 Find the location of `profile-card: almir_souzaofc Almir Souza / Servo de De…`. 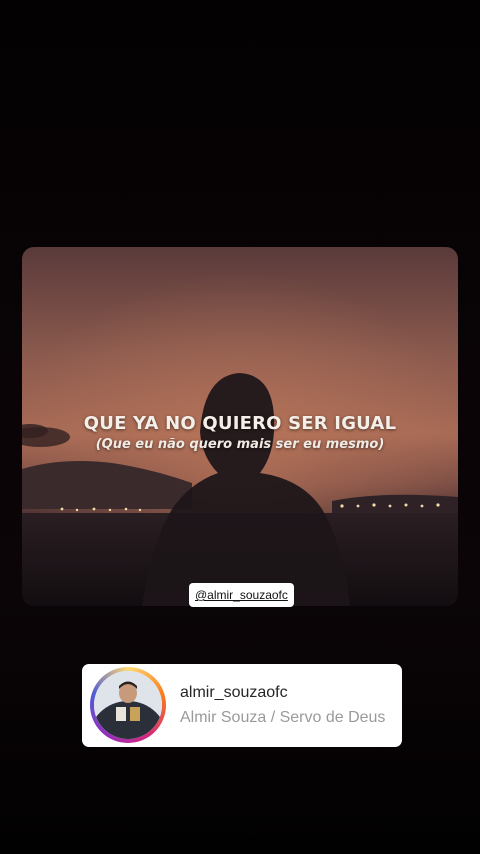

profile-card: almir_souzaofc Almir Souza / Servo de De… is located at coordinates (242, 705).